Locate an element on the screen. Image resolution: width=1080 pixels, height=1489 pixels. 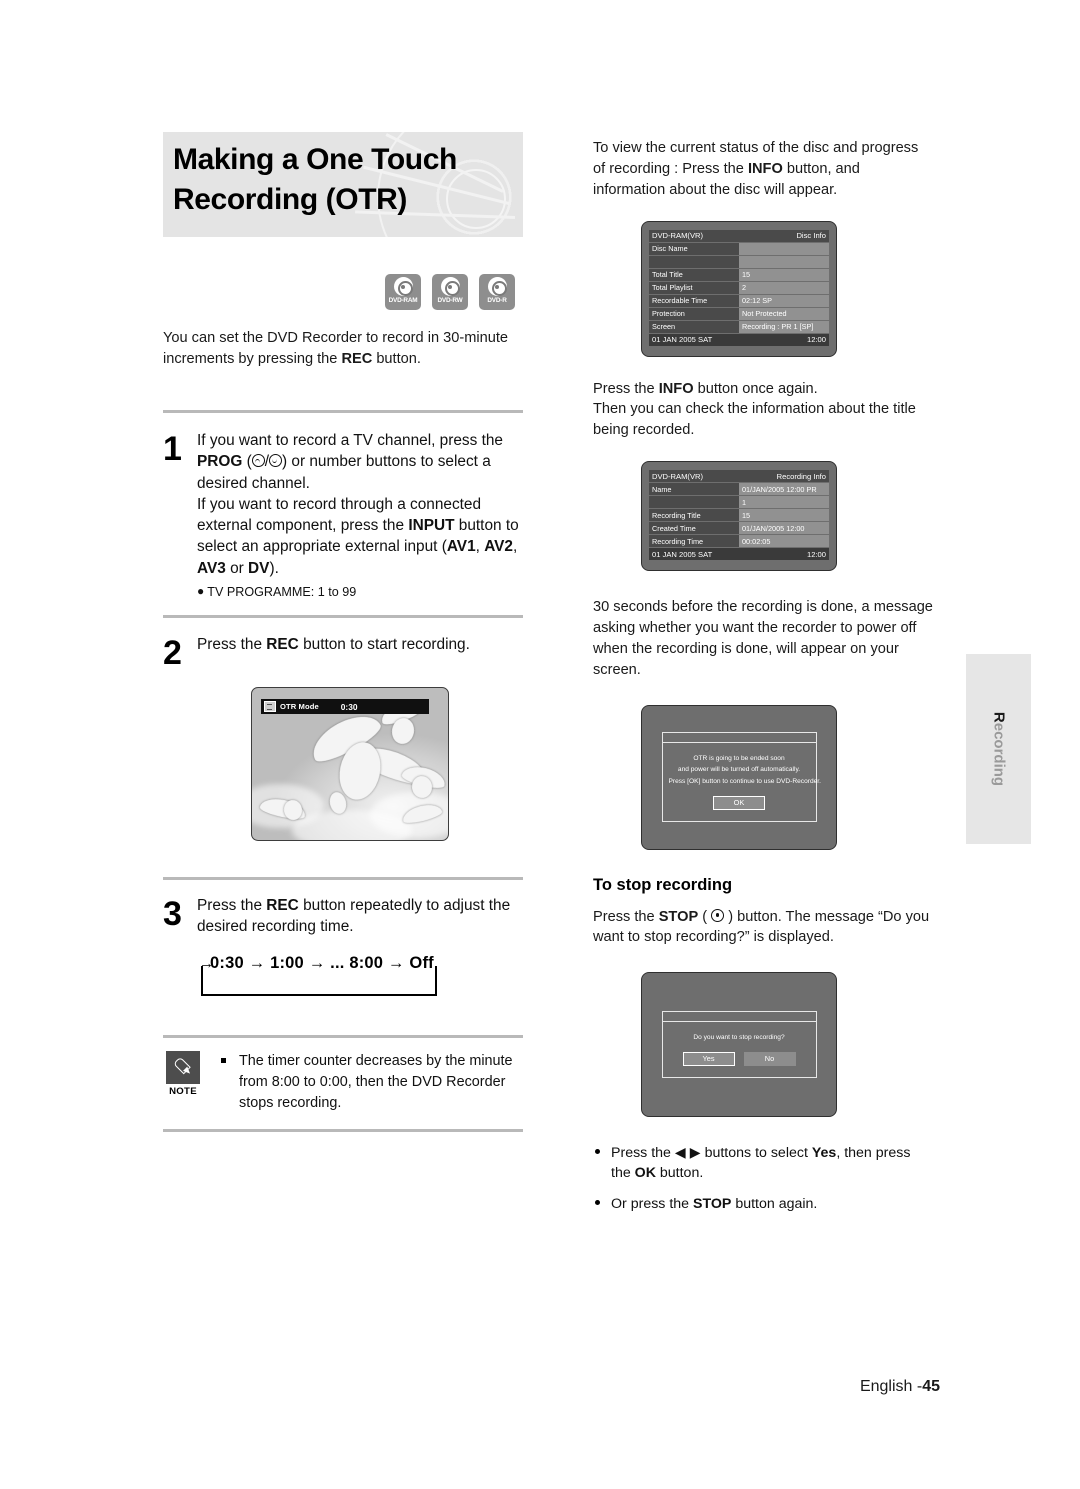
table-row: Total Playlist 2 is located at coordinates (739, 288).